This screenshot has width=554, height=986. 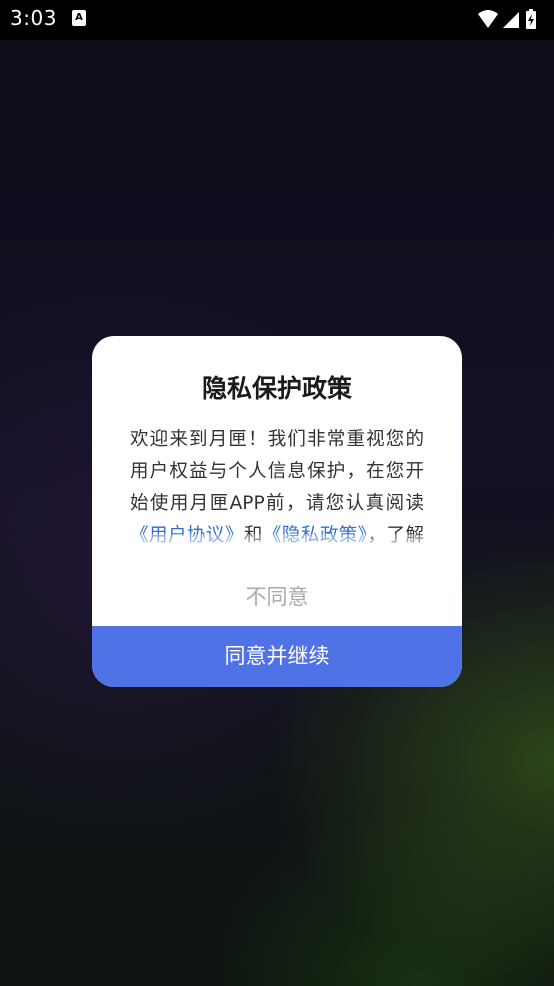 I want to click on battery-charging-icon, so click(x=531, y=19).